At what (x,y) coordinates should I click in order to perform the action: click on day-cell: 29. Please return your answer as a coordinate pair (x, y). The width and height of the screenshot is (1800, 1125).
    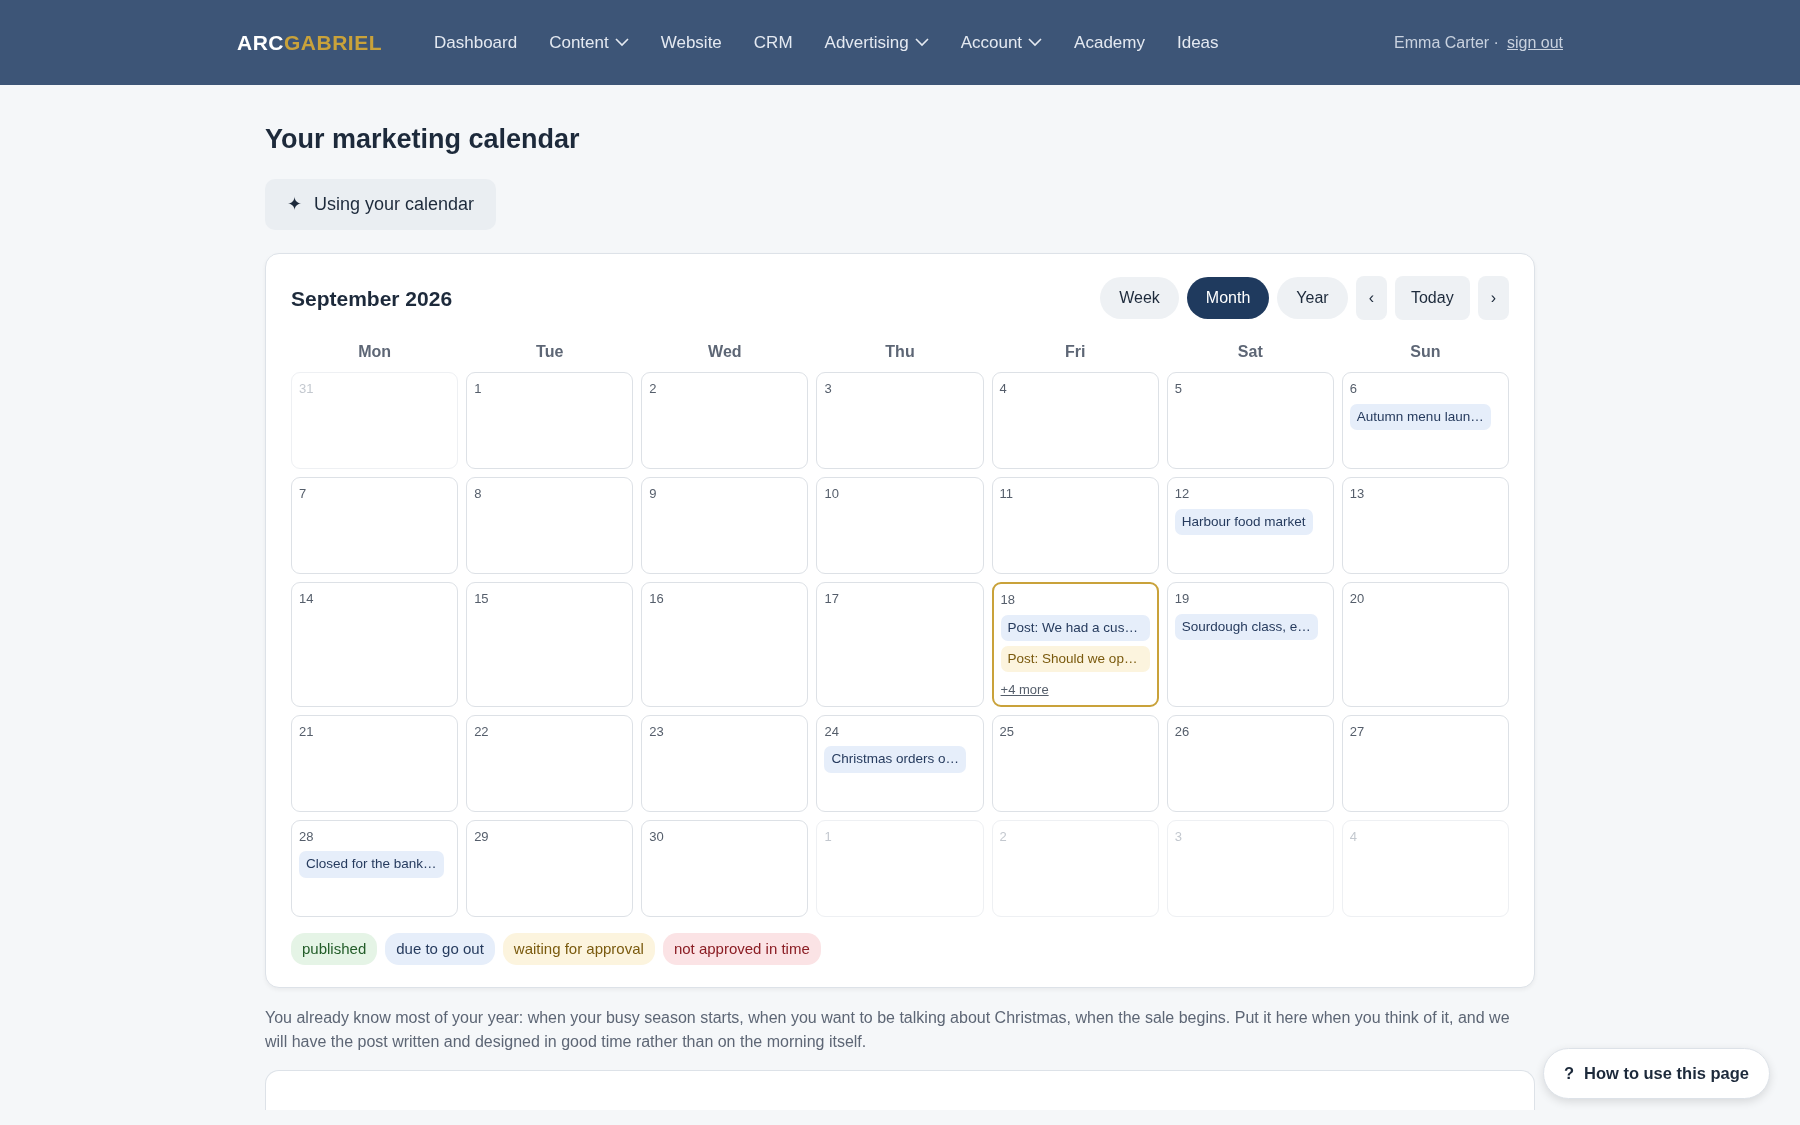
    Looking at the image, I should click on (550, 868).